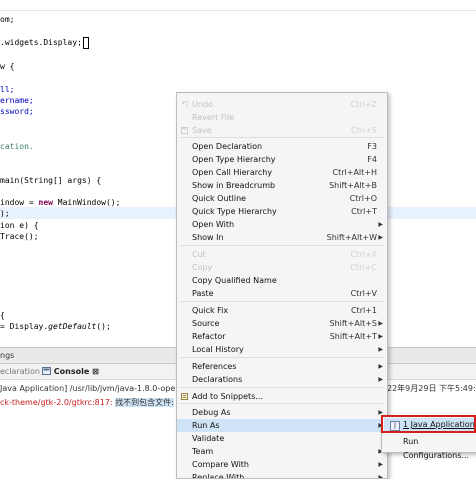  What do you see at coordinates (363, 254) in the screenshot?
I see `menu-item-accel: Ctrl+X` at bounding box center [363, 254].